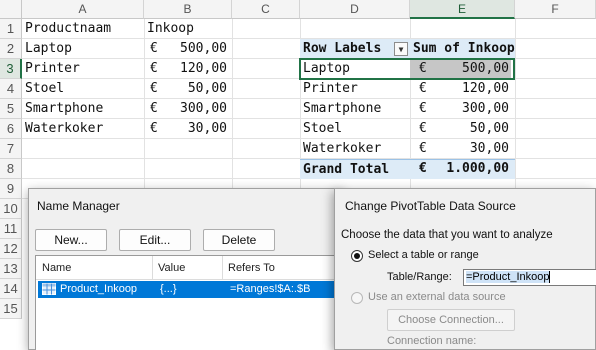 The height and width of the screenshot is (350, 596). I want to click on row-header-8: 8, so click(11, 169).